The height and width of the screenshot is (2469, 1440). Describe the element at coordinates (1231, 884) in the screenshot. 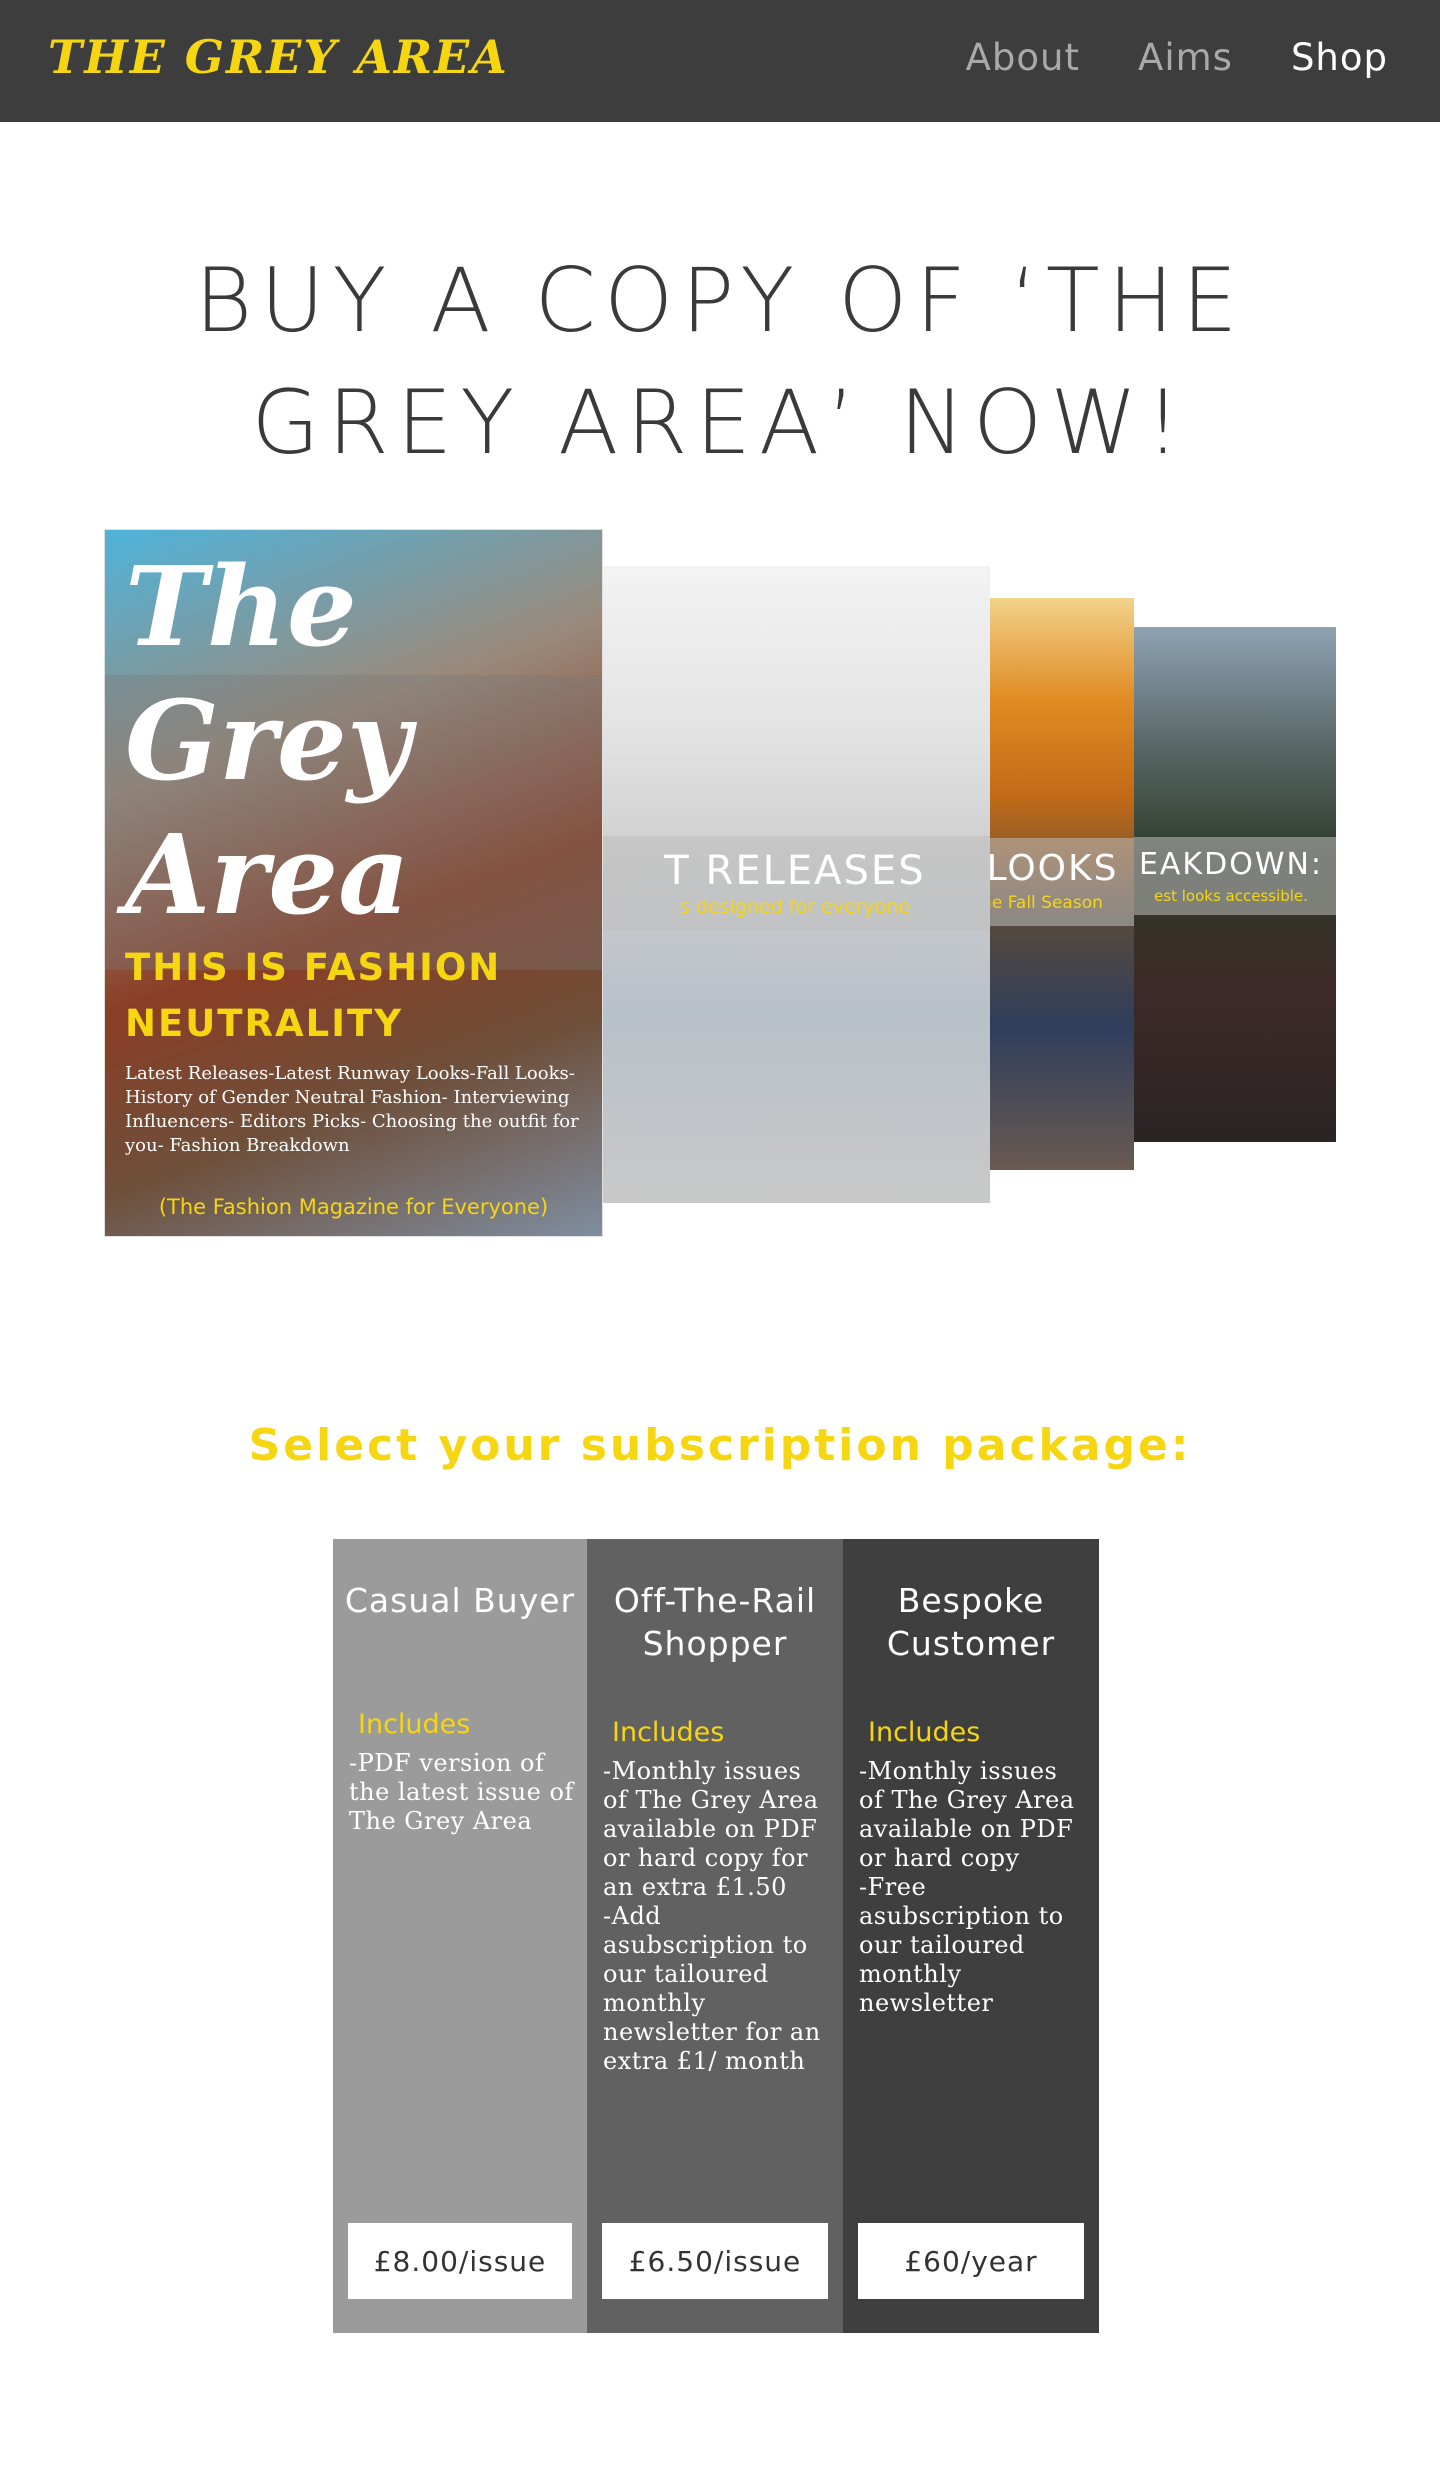

I see `cover-card-breakdown: EAKDOWN: est looks accessible.` at that location.